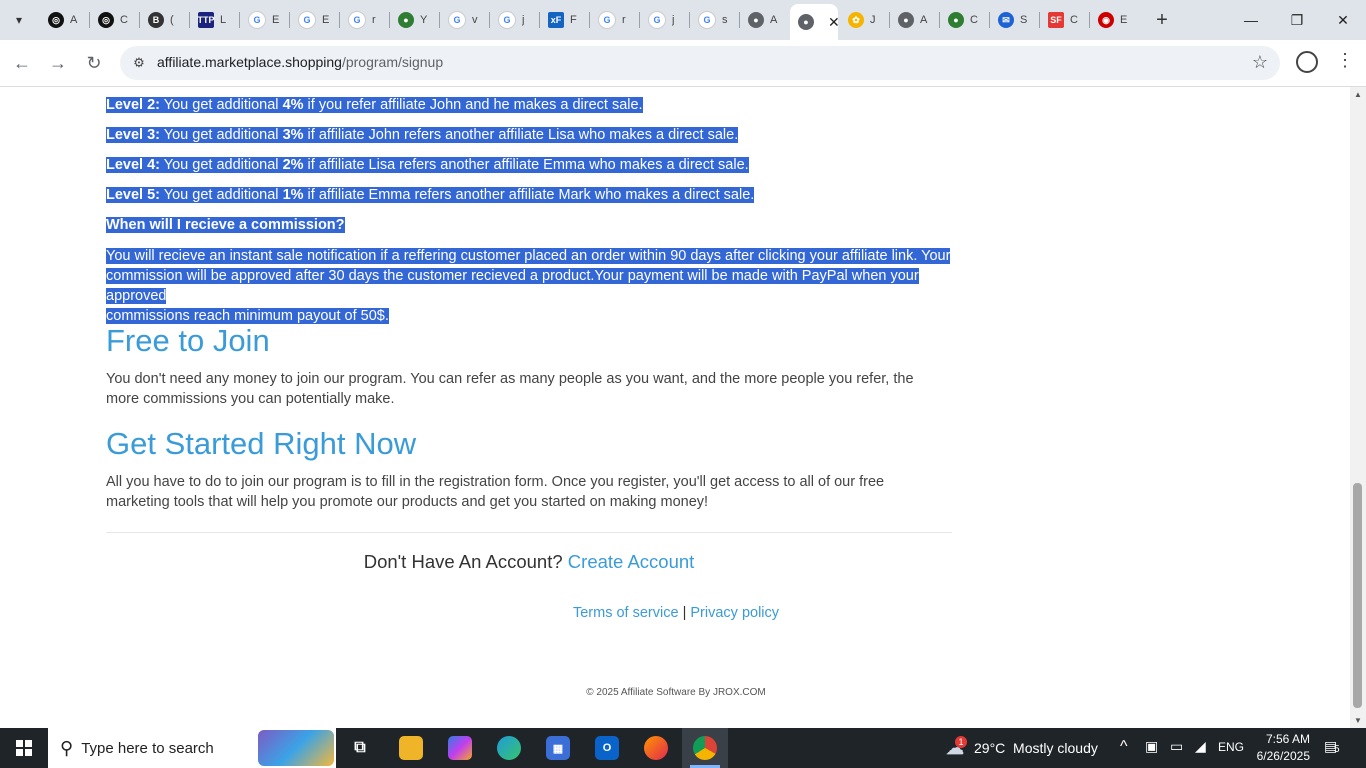 Image resolution: width=1366 pixels, height=768 pixels. Describe the element at coordinates (192, 748) in the screenshot. I see `taskbar-search: ⚲ Type here to search` at that location.